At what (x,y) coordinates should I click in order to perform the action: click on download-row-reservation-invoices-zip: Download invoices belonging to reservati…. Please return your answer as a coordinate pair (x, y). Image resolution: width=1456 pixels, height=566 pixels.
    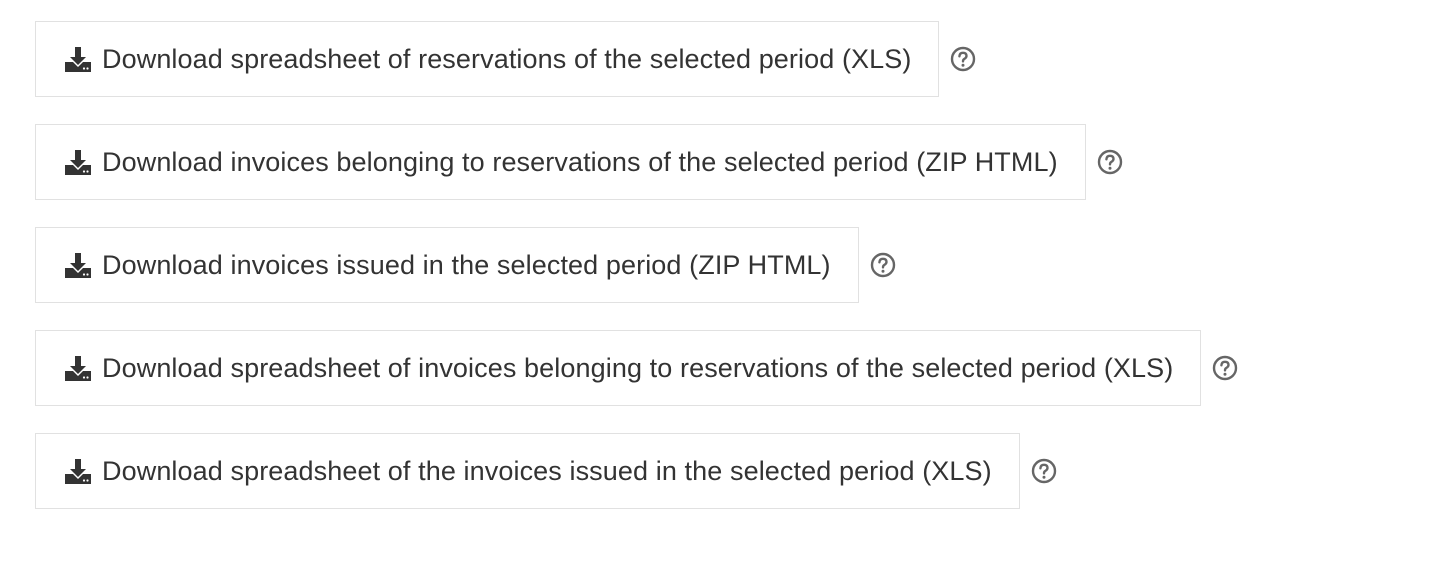
    Looking at the image, I should click on (637, 162).